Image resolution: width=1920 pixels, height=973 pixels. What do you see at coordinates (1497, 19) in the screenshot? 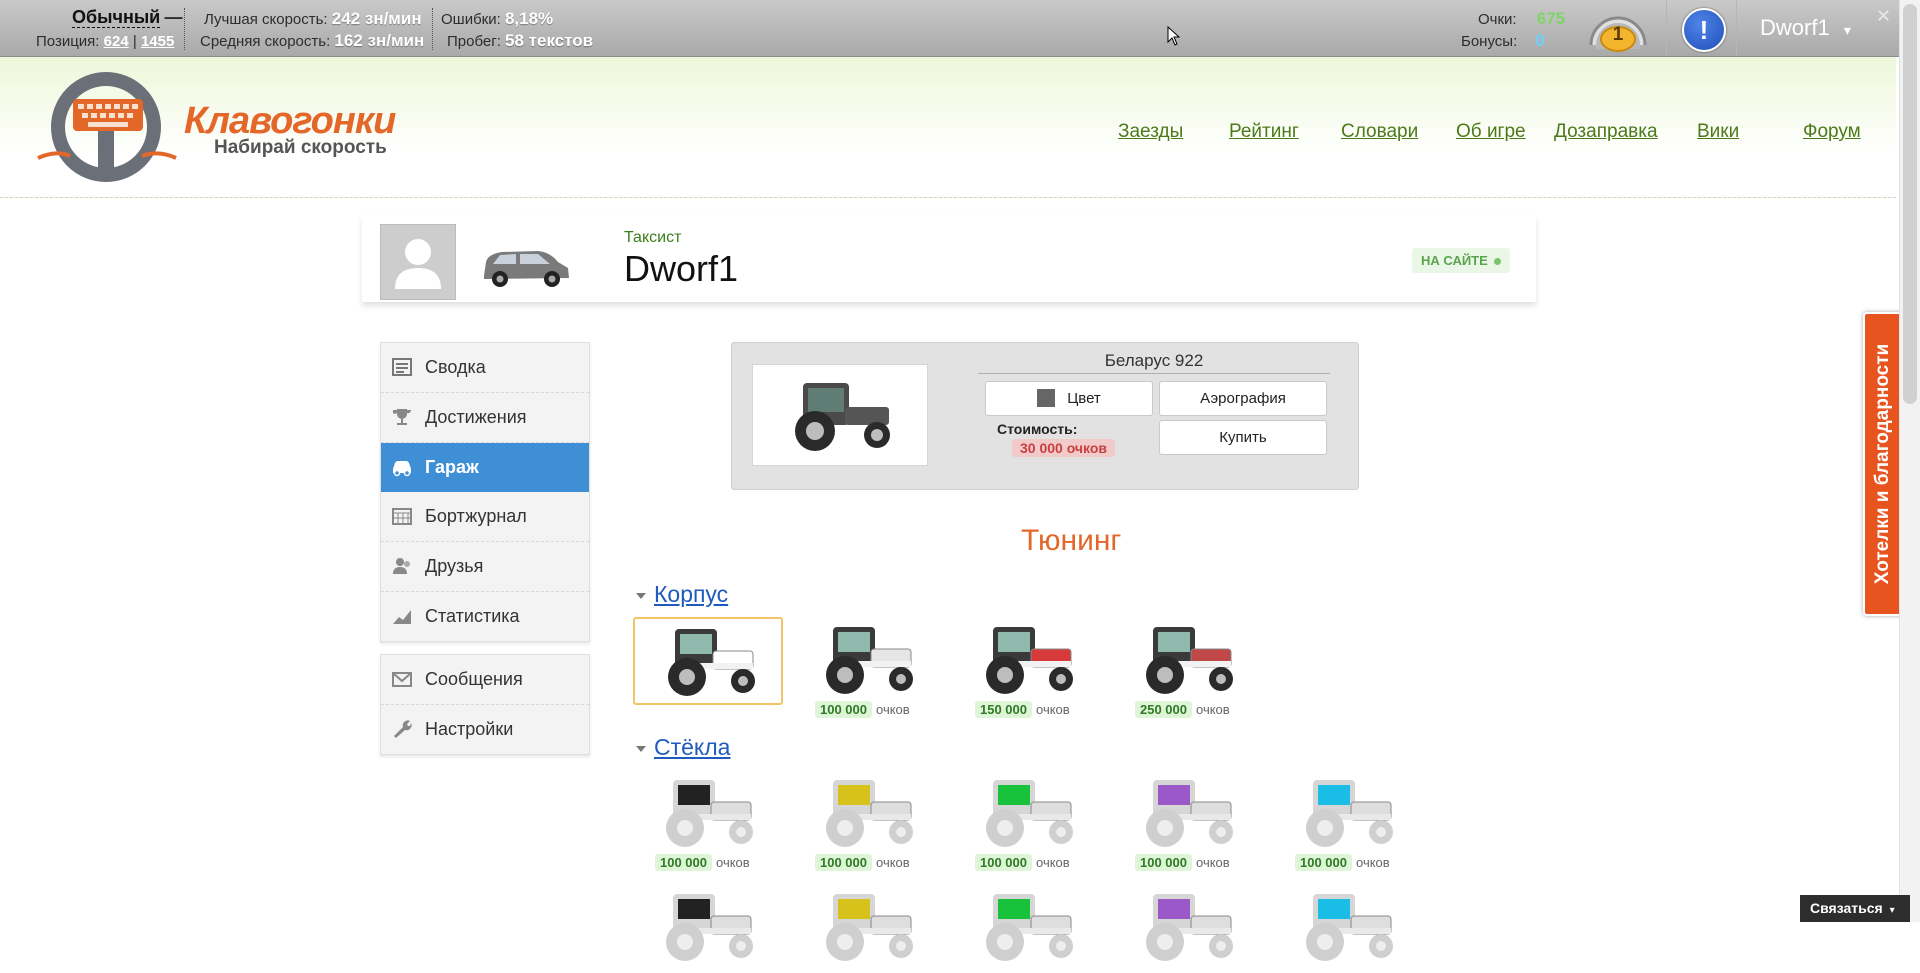
I see `points-label: Очки:` at bounding box center [1497, 19].